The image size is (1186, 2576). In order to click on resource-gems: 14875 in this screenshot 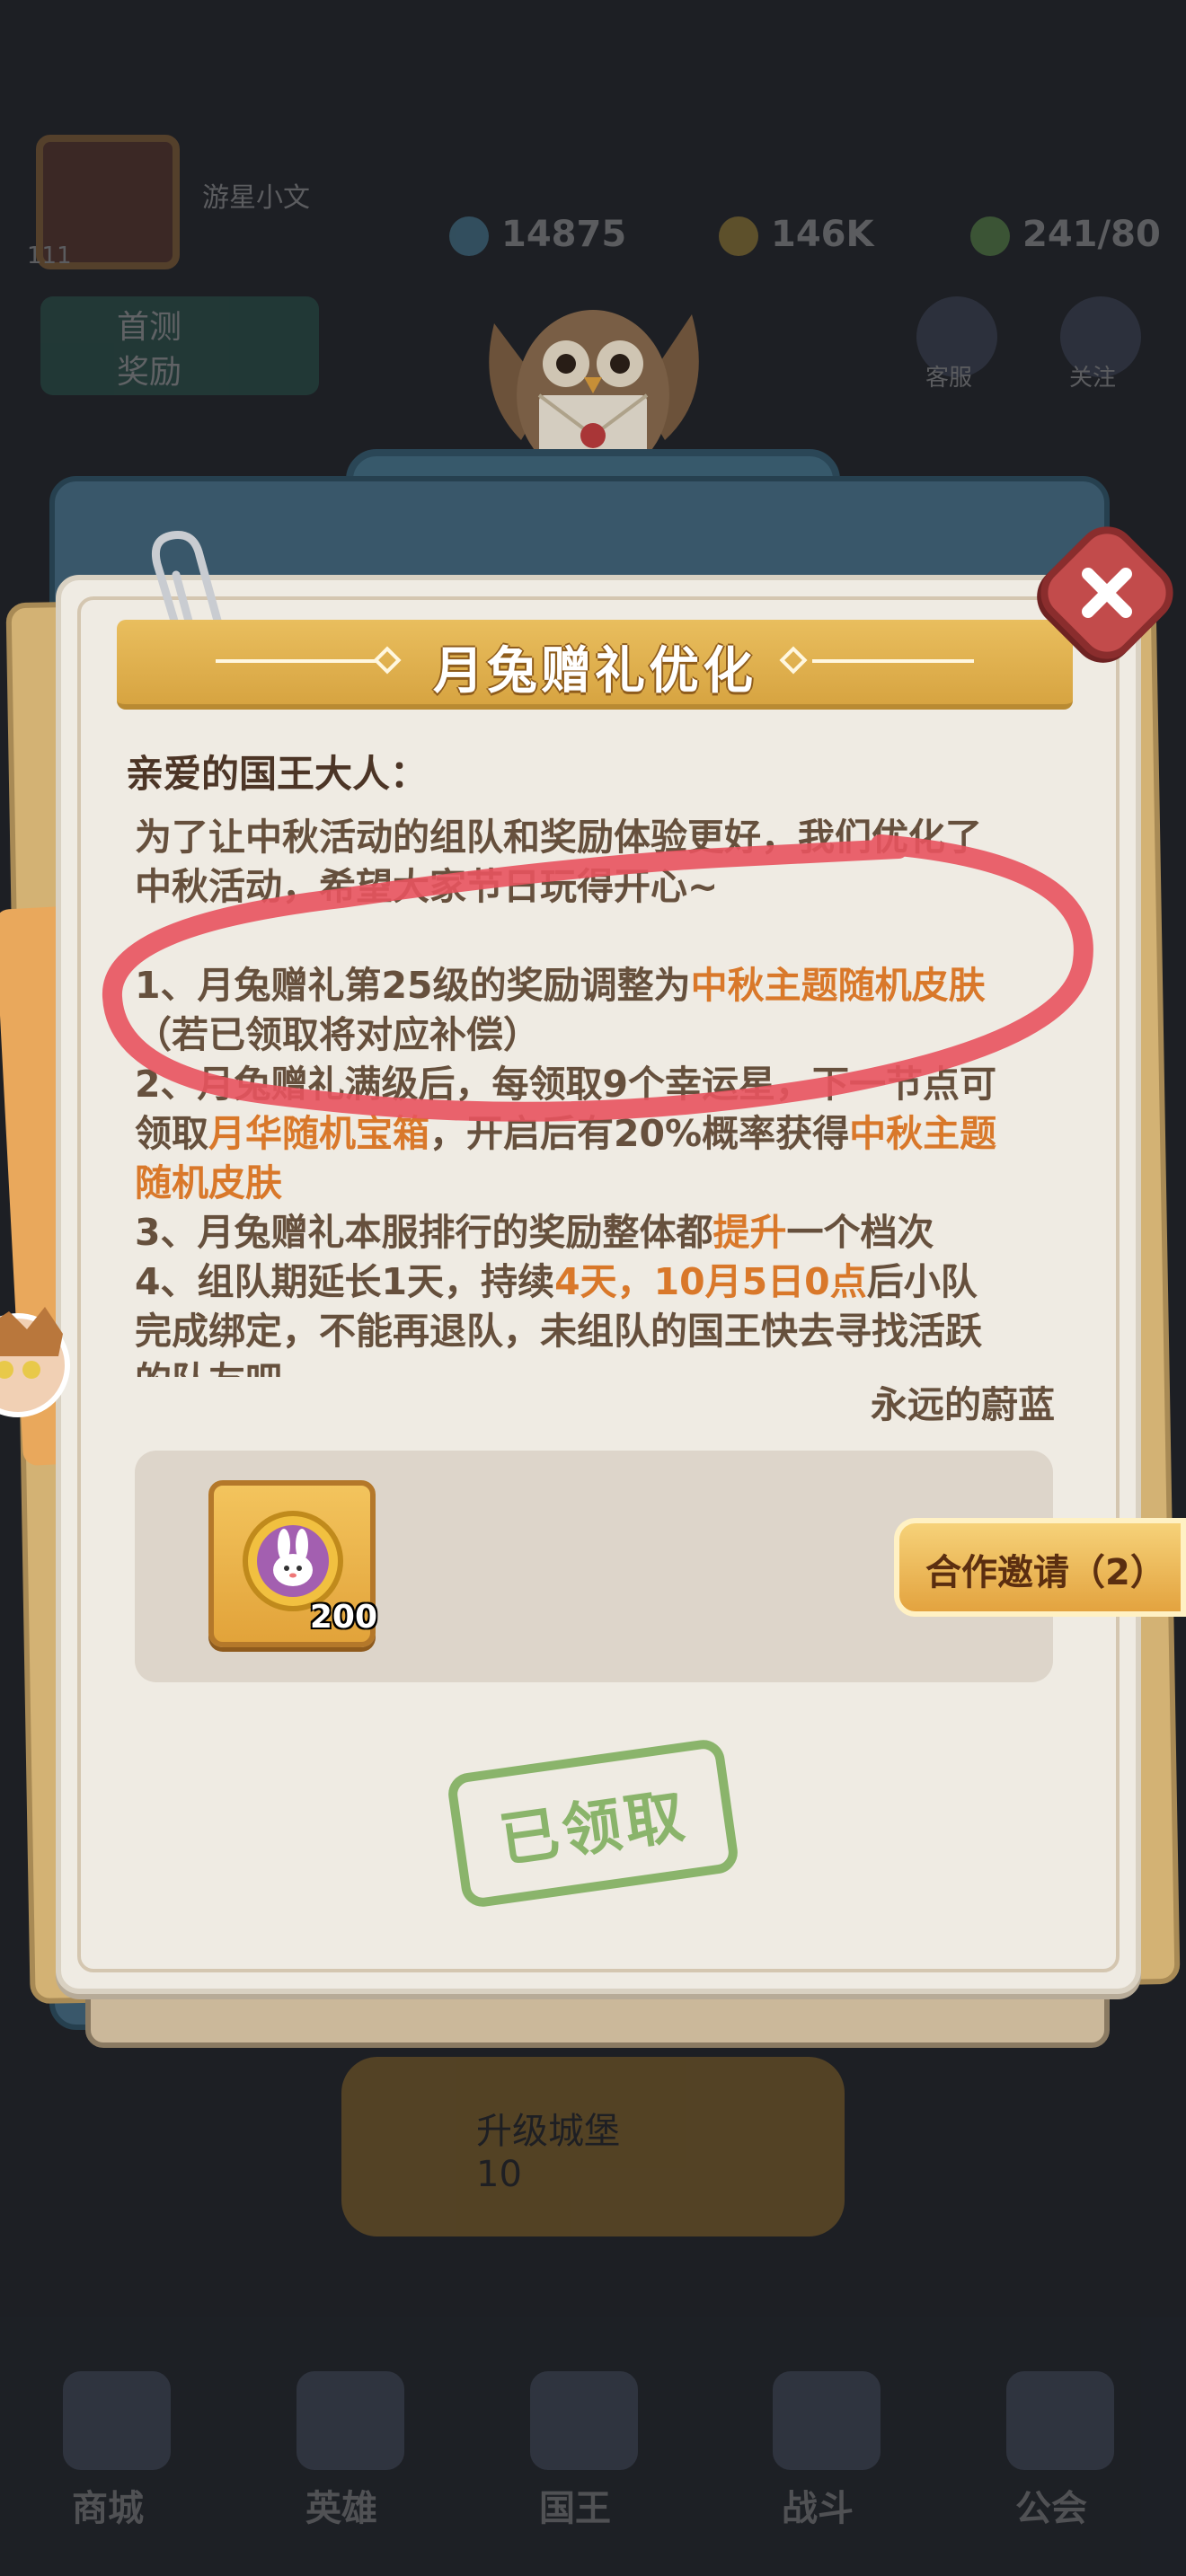, I will do `click(537, 235)`.